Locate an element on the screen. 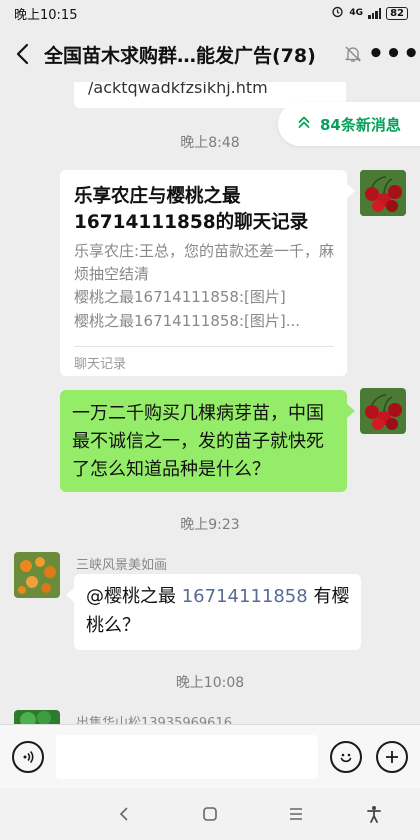 The width and height of the screenshot is (420, 840). nav-back-icon is located at coordinates (124, 814).